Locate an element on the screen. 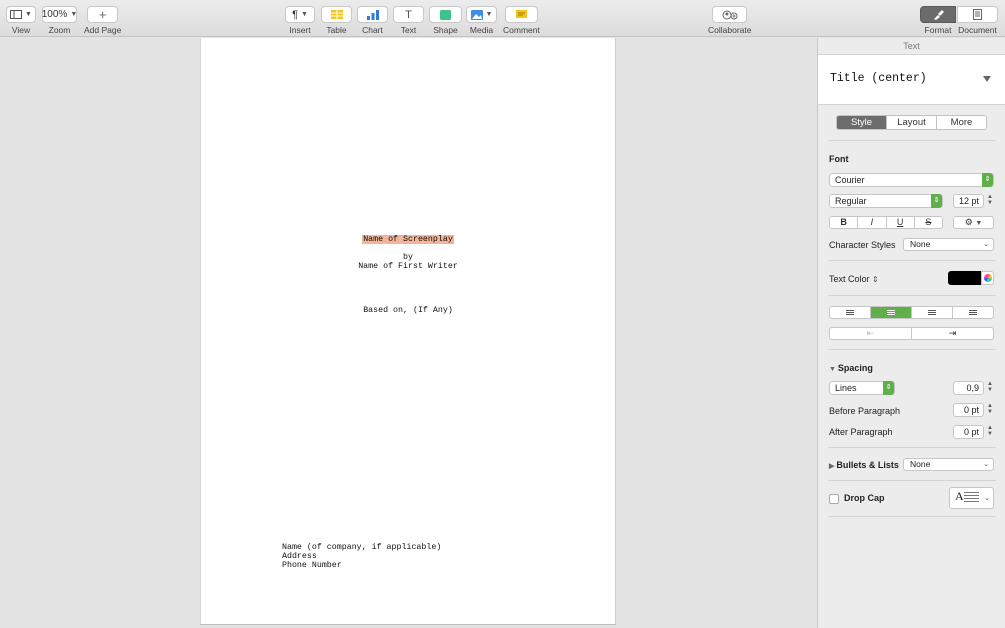 This screenshot has height=628, width=1005. insert-button: ¶ ▼ is located at coordinates (300, 14).